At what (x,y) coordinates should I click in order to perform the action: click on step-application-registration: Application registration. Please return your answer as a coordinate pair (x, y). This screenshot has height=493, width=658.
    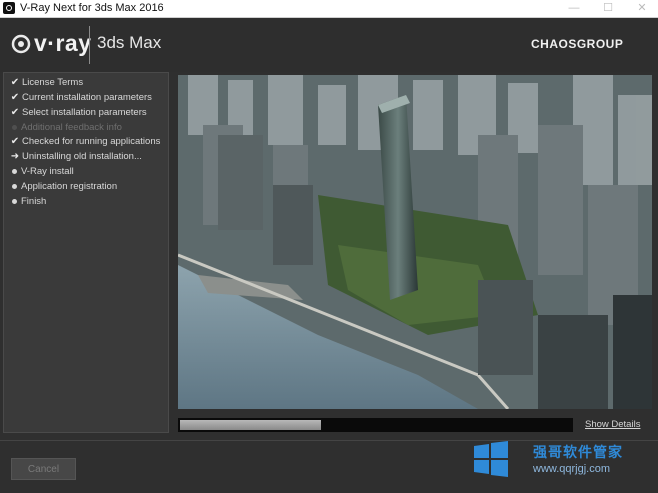
    Looking at the image, I should click on (62, 187).